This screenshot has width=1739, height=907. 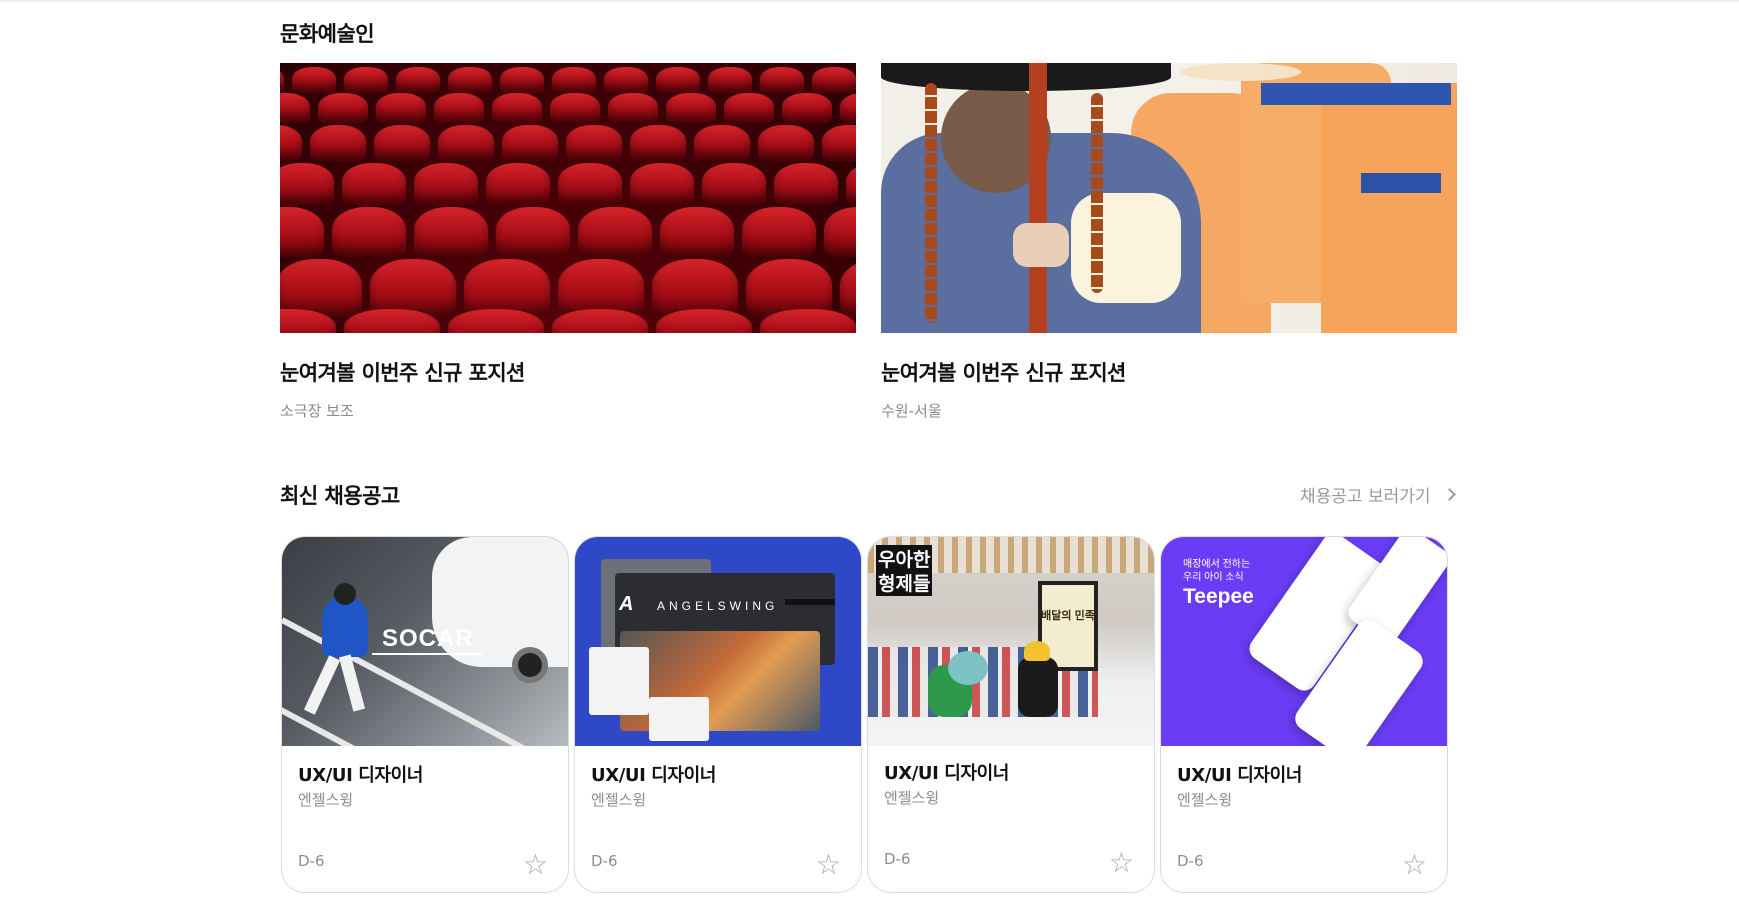 I want to click on angelswing-logo: A, so click(x=626, y=604).